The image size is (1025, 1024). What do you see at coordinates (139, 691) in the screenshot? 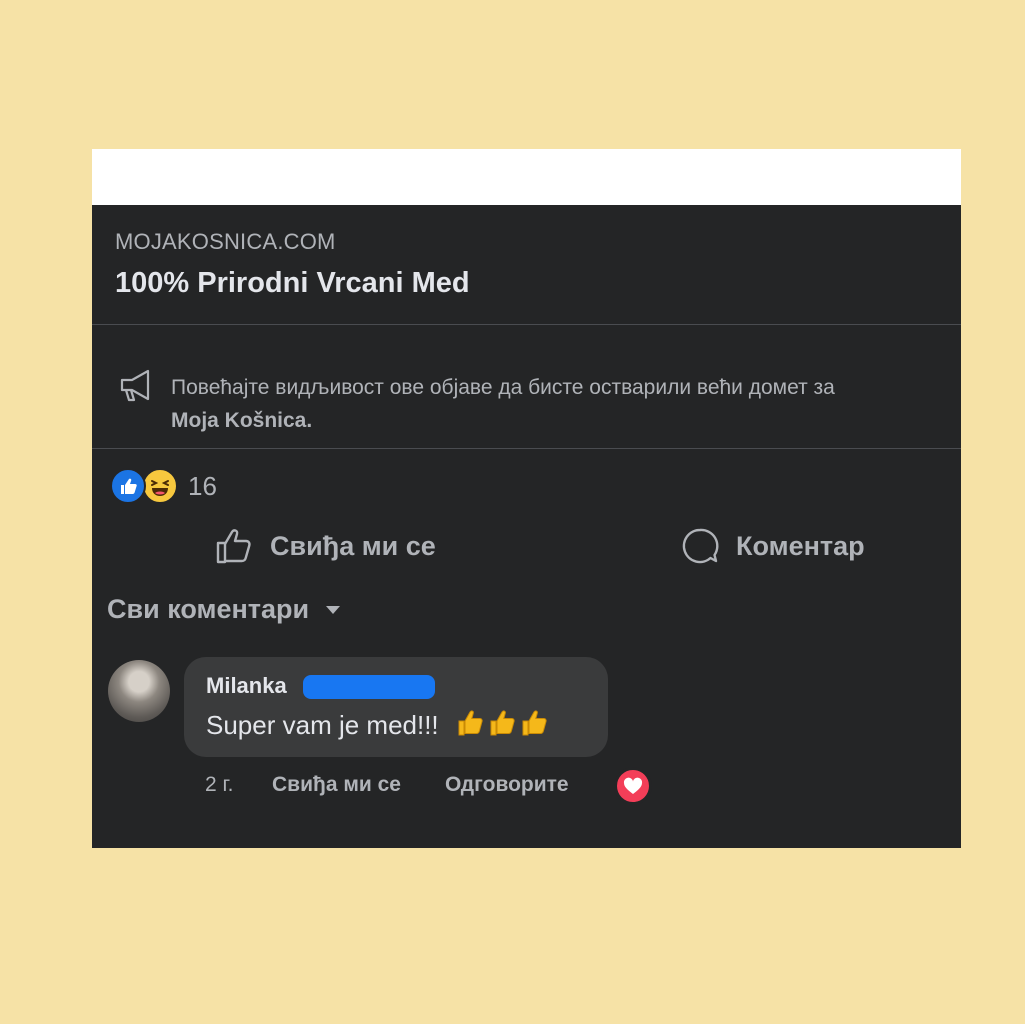
I see `avatar` at bounding box center [139, 691].